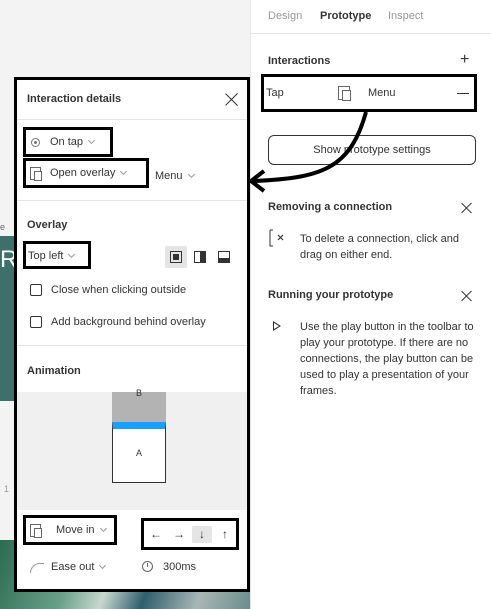  Describe the element at coordinates (464, 60) in the screenshot. I see `plus-icon: +` at that location.